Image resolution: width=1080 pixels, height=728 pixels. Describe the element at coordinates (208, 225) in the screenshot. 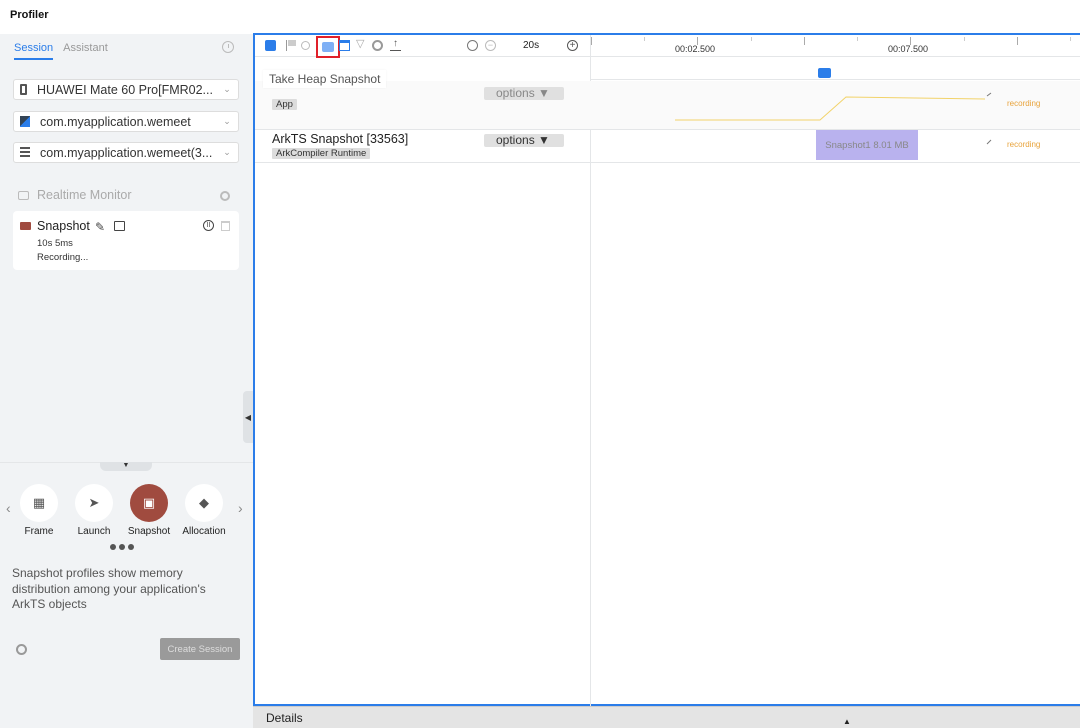

I see `pause-icon: II` at that location.